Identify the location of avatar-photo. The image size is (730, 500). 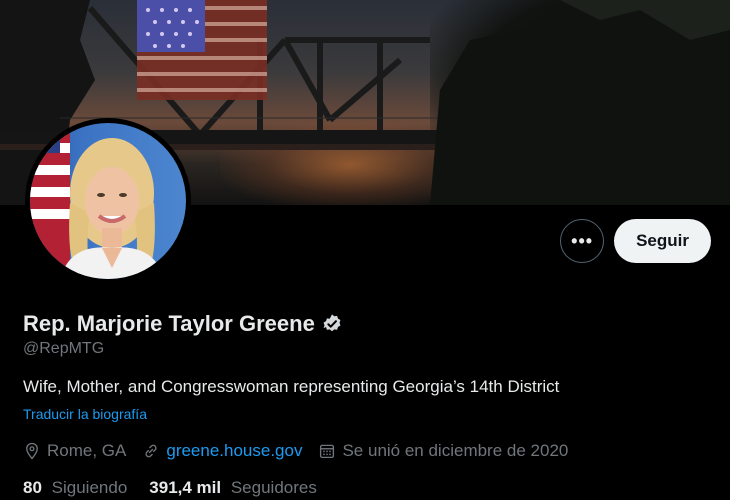
(108, 201).